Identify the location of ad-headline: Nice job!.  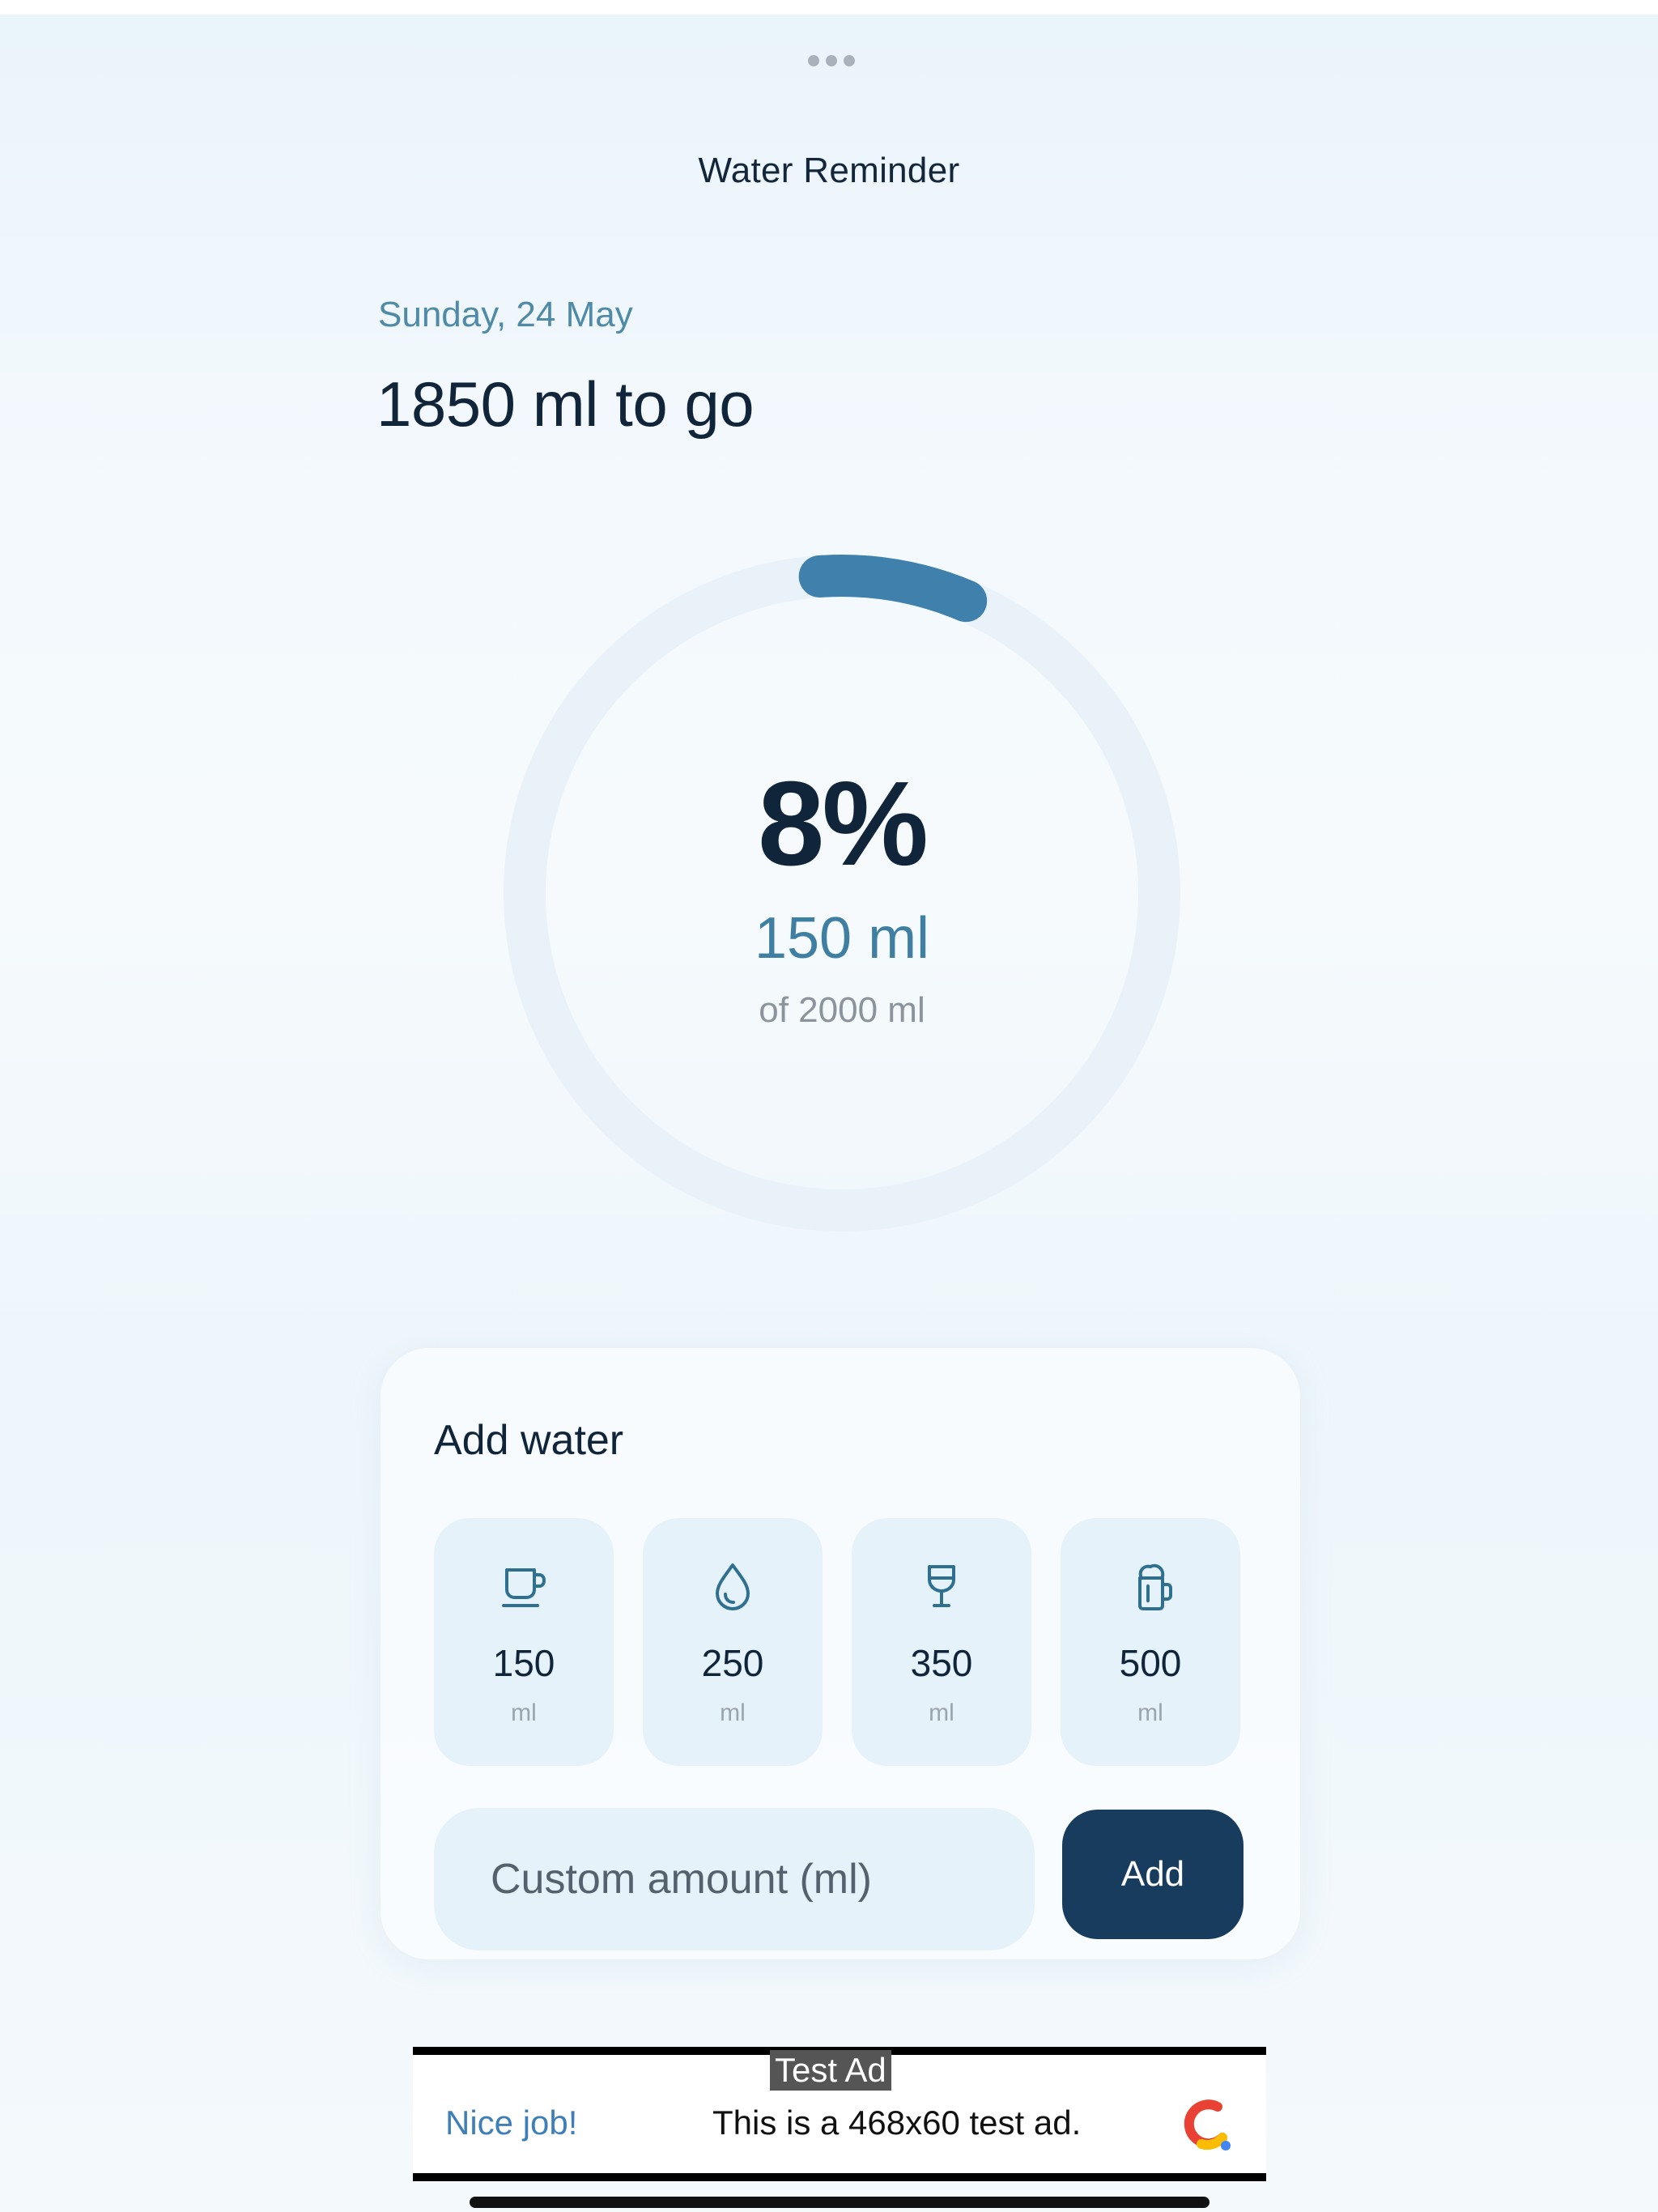
(511, 2123).